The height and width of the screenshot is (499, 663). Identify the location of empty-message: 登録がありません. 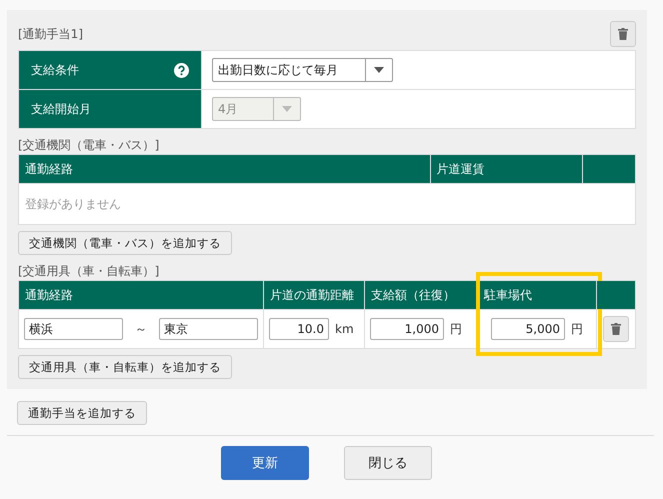
(327, 204).